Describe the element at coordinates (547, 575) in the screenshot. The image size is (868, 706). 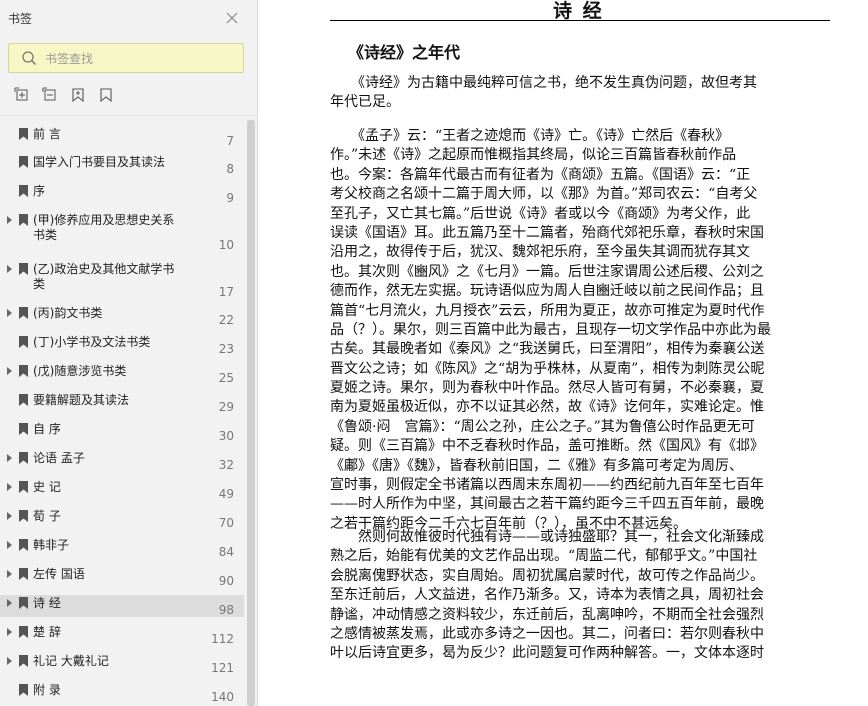
I see `text-line: 会脱离傀野状态，实自周始。周初犹属启蒙时代，故可传之作品尚少。` at that location.